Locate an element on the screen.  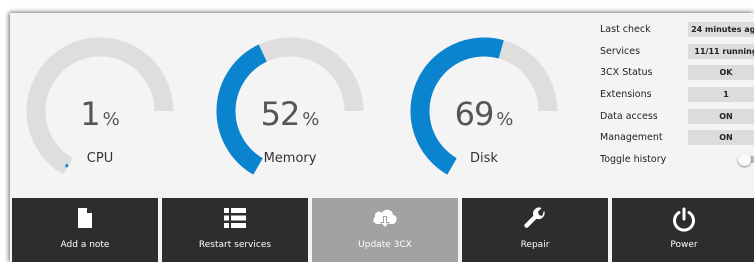
toggle-knob is located at coordinates (744, 160).